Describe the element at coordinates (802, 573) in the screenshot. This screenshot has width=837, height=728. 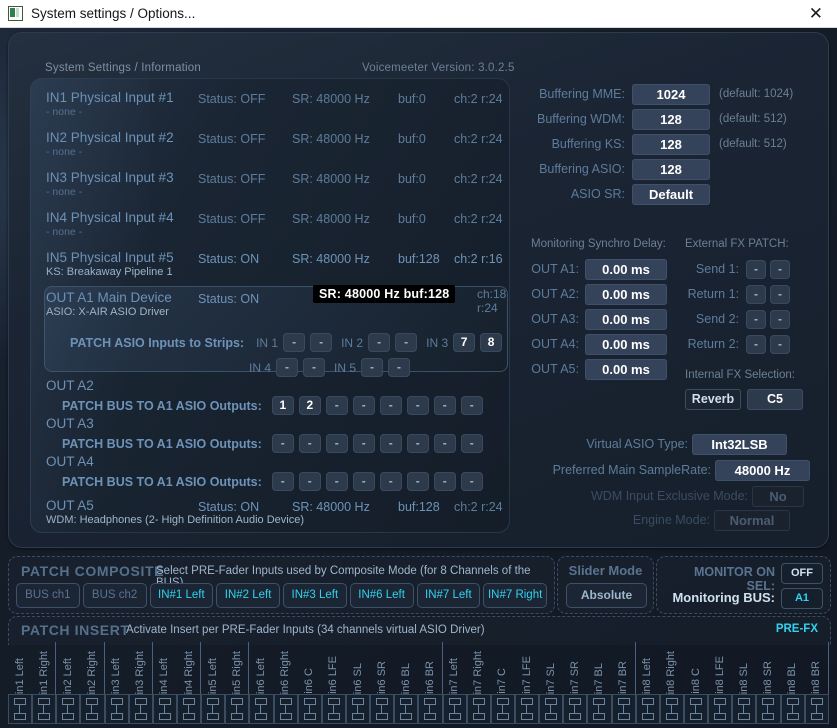
I see `monitor-on-sel-button: OFF` at that location.